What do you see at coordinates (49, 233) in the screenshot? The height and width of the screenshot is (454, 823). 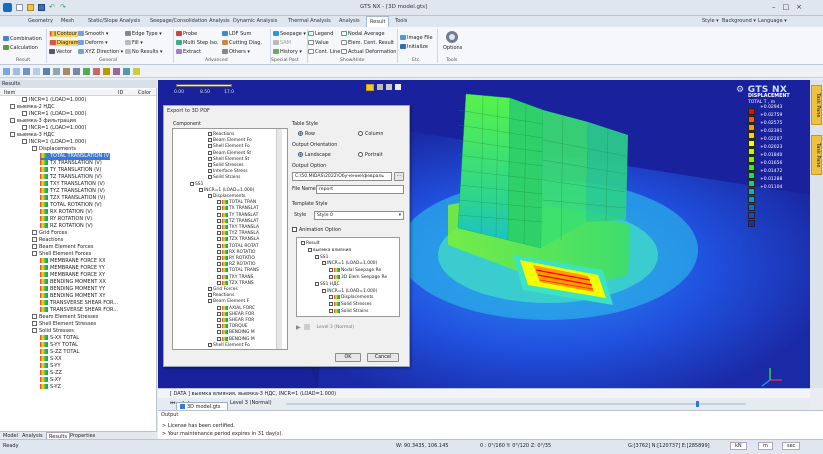 I see `tree-row: Grid Forces` at bounding box center [49, 233].